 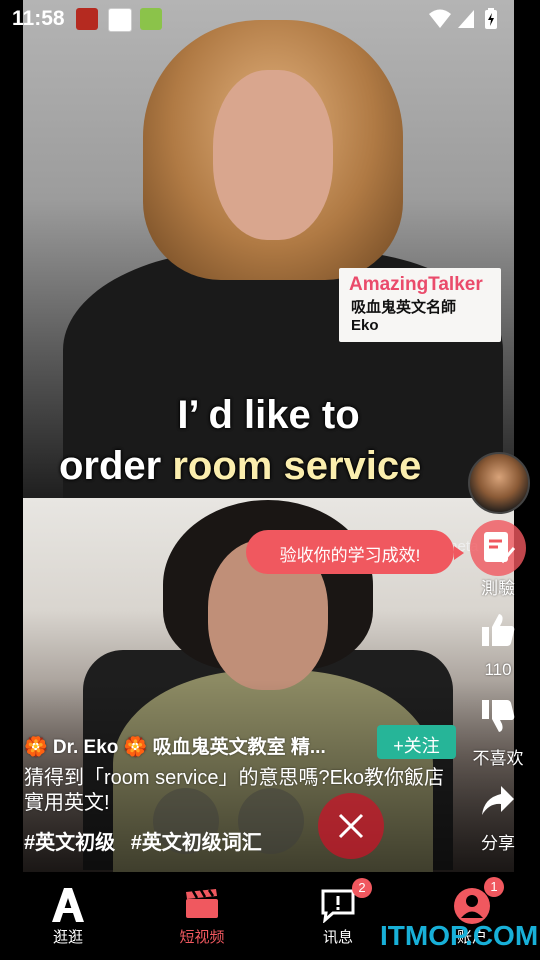 What do you see at coordinates (459, 935) in the screenshot?
I see `watermark: ITMOP.COM` at bounding box center [459, 935].